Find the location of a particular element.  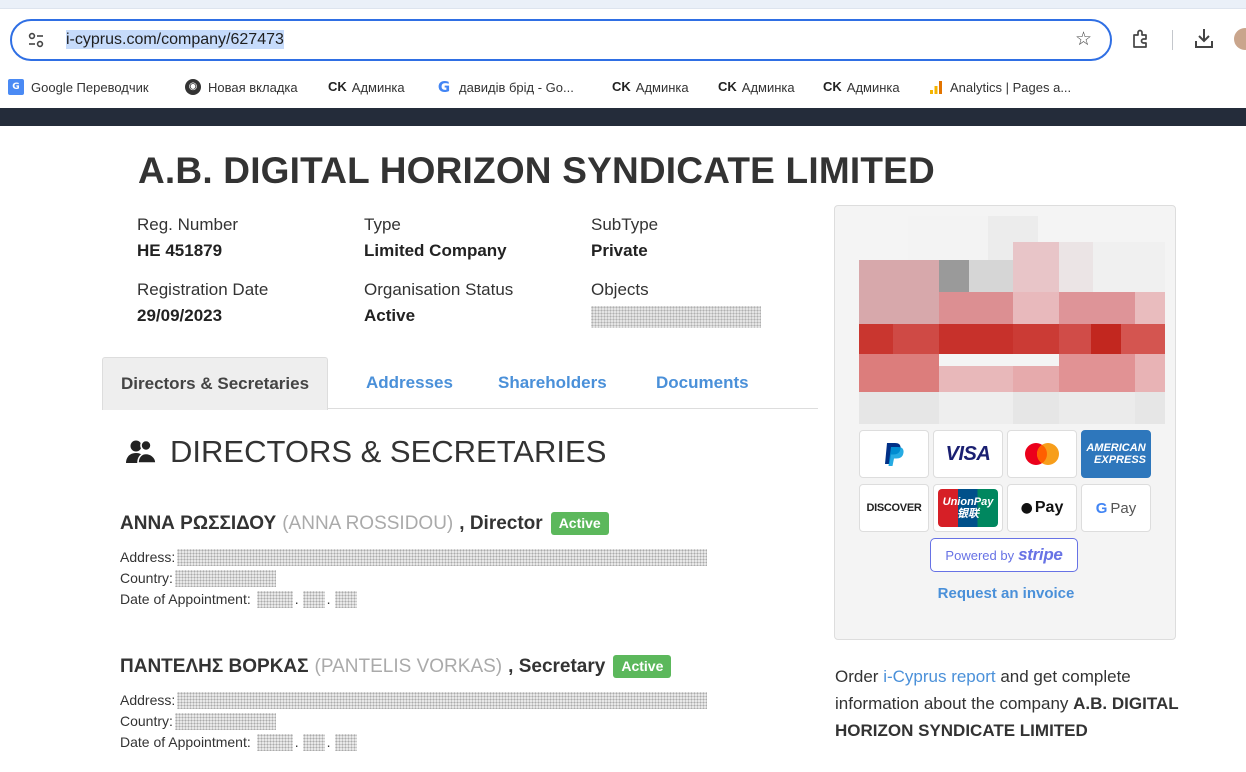

redacted-objects is located at coordinates (676, 317).